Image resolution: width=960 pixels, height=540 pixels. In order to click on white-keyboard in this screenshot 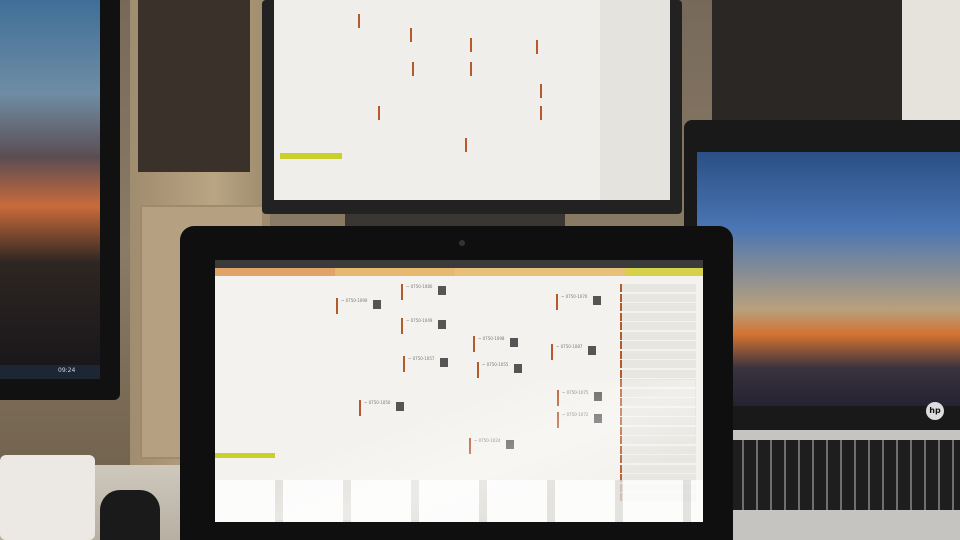, I will do `click(47, 497)`.